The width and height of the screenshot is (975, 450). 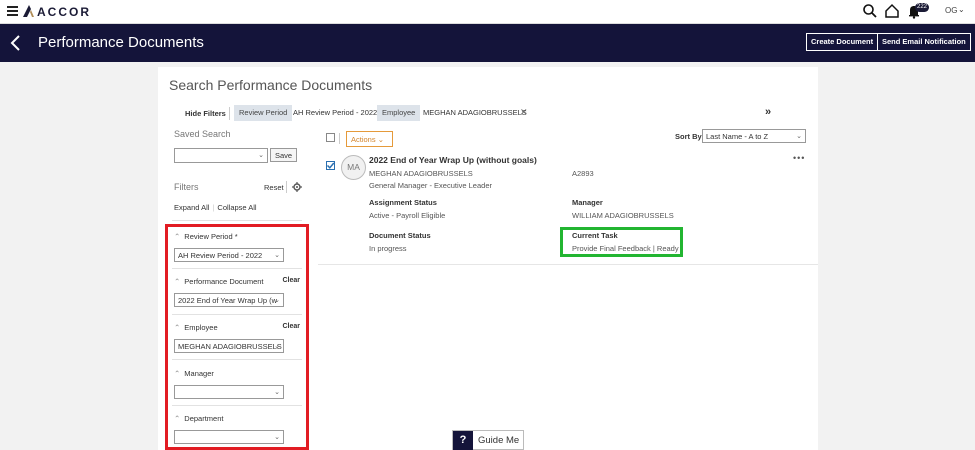 What do you see at coordinates (64, 12) in the screenshot?
I see `brand-name: ACCOR` at bounding box center [64, 12].